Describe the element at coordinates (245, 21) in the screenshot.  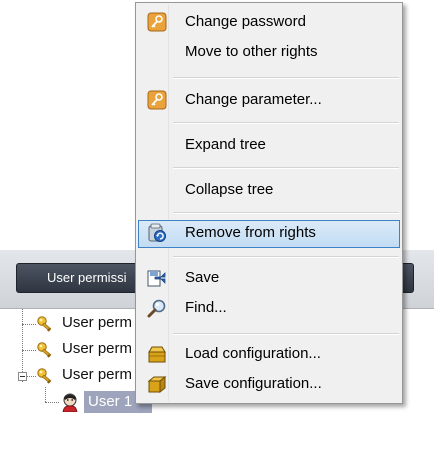
I see `menu-item-label: Change password` at that location.